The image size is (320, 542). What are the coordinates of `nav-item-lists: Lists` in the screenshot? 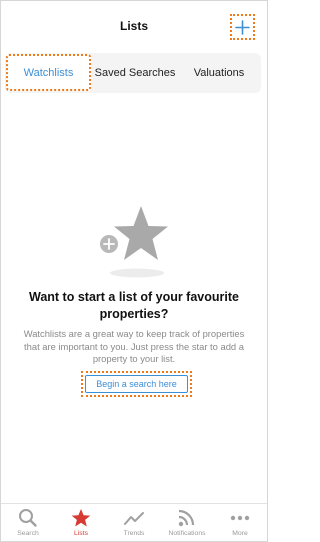 It's located at (81, 524).